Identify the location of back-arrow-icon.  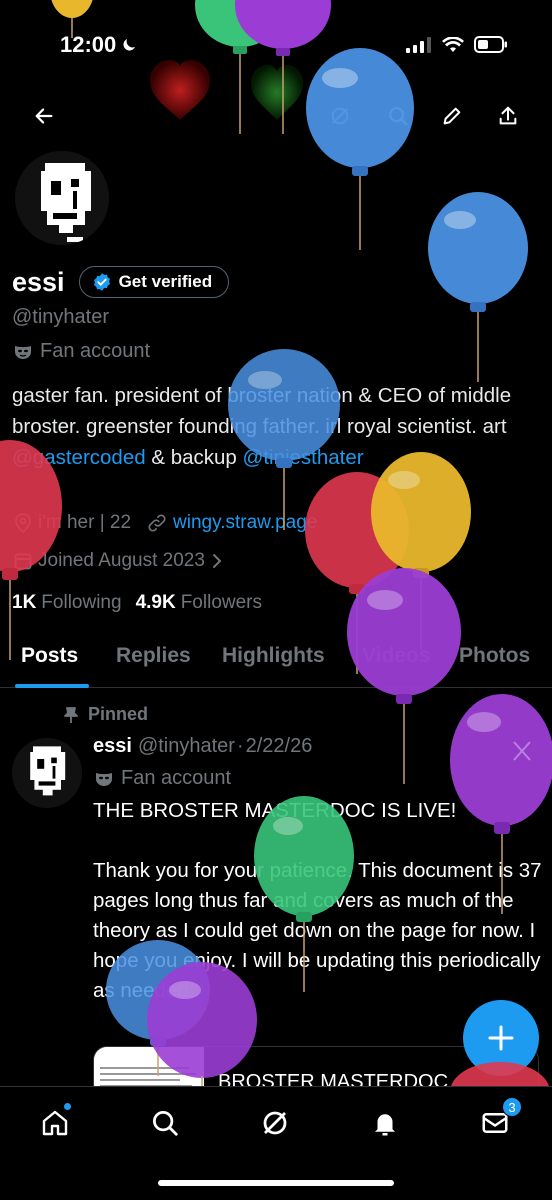
(44, 116).